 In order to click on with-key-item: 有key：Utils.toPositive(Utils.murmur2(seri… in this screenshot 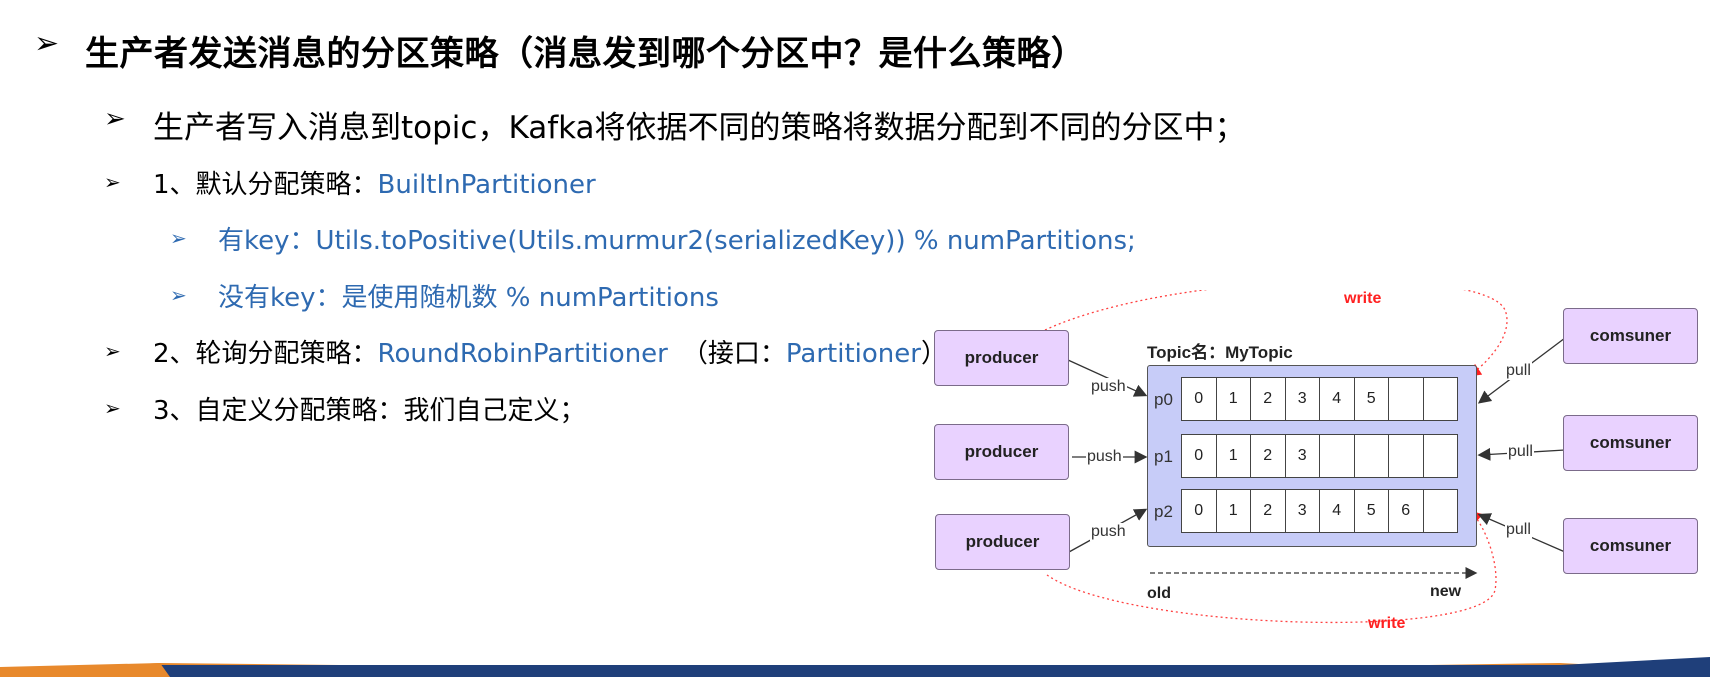, I will do `click(677, 238)`.